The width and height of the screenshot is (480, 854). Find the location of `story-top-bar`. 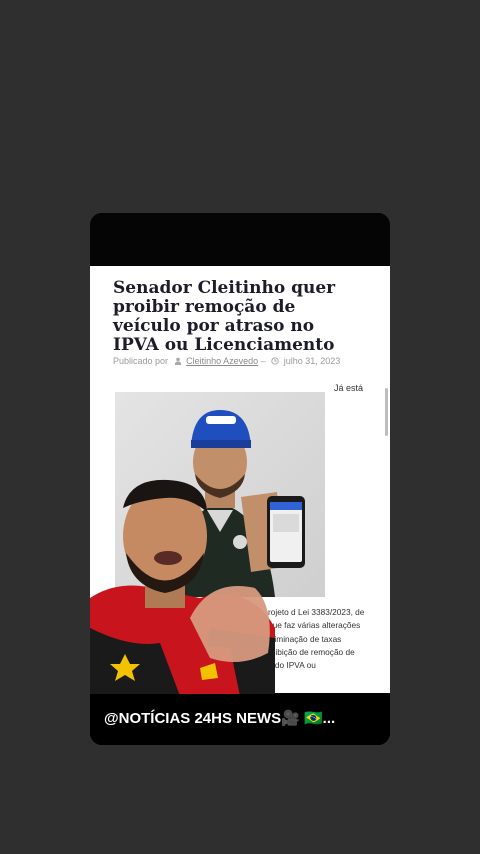

story-top-bar is located at coordinates (240, 239).